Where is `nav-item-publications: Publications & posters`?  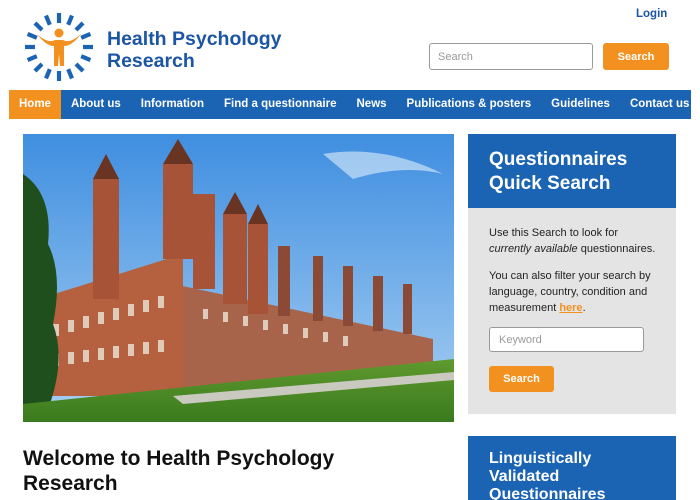
nav-item-publications: Publications & posters is located at coordinates (469, 104).